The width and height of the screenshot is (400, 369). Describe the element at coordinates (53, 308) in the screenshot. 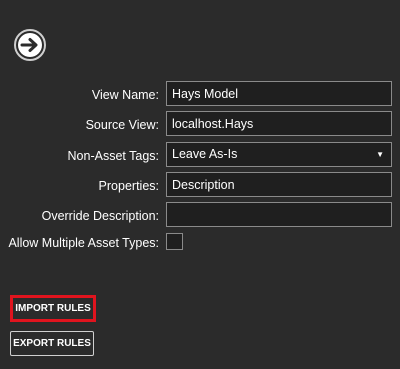

I see `import-rules-button: IMPORT RULES` at that location.